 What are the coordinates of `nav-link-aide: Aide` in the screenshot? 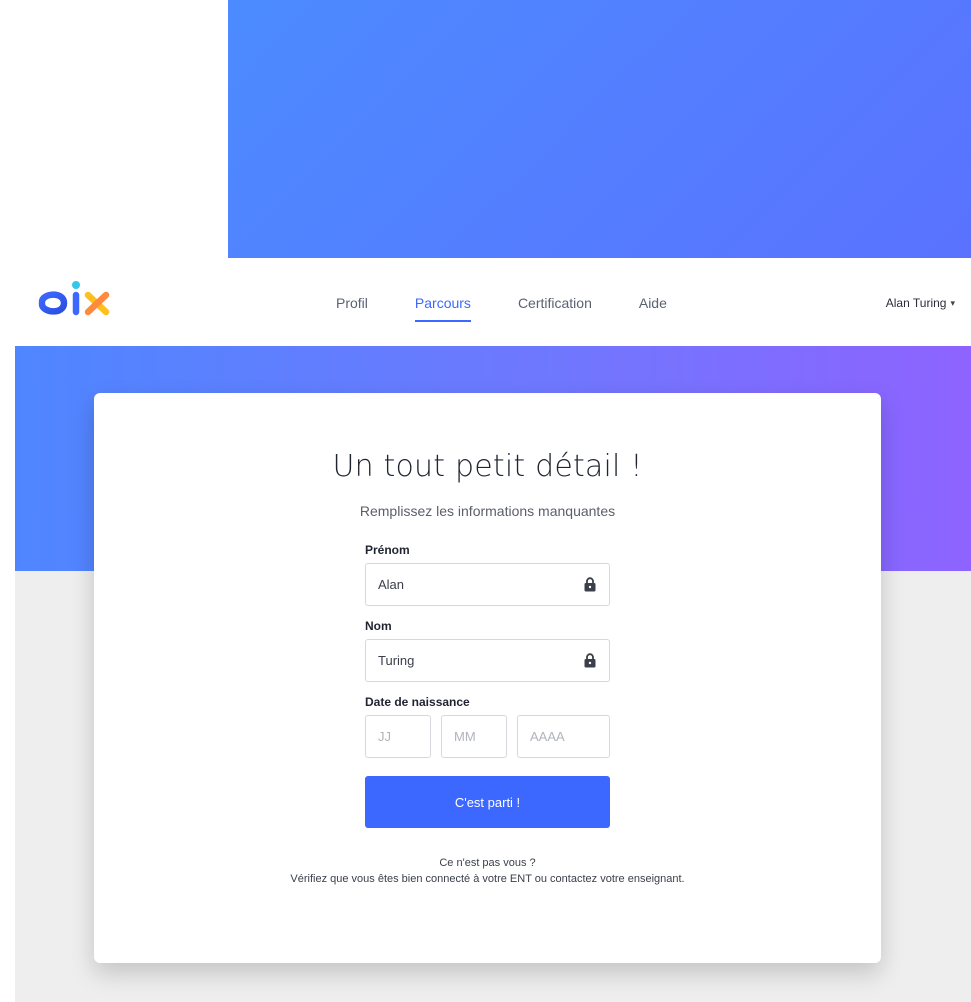 It's located at (653, 308).